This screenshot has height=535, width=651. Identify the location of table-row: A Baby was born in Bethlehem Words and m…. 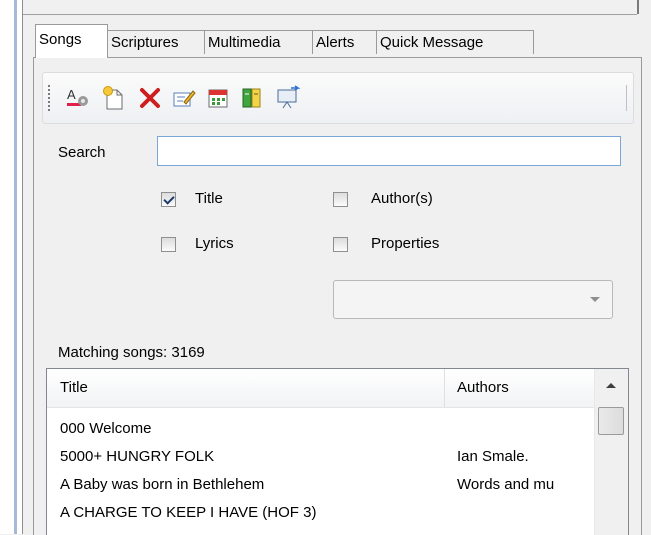
(320, 485).